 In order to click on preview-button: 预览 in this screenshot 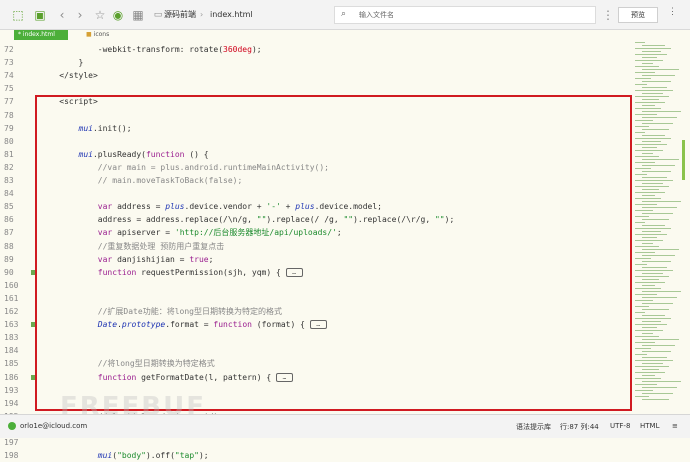, I will do `click(638, 15)`.